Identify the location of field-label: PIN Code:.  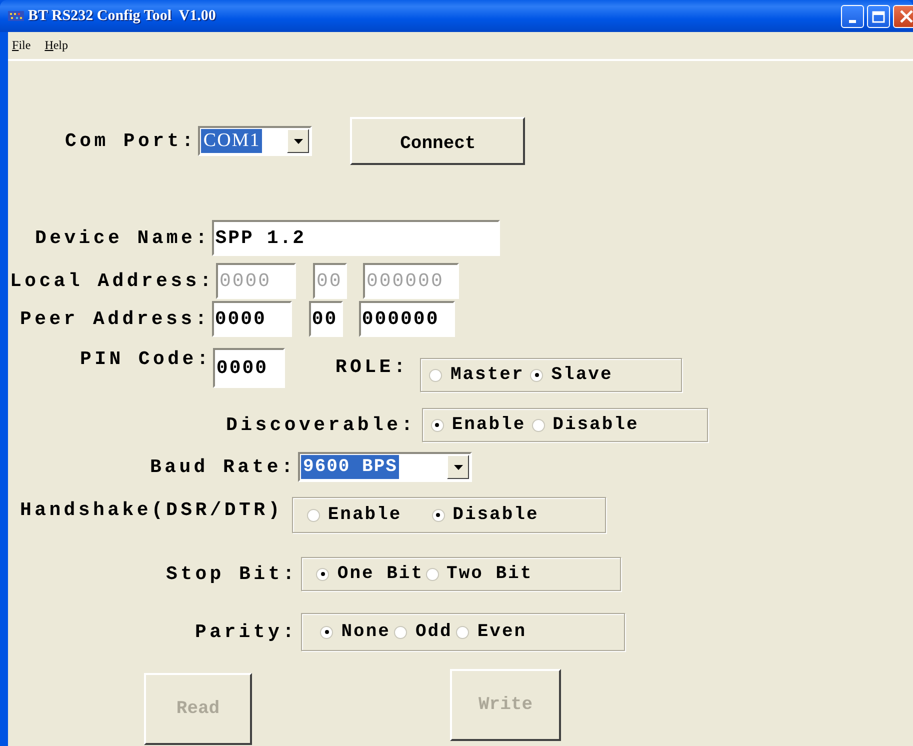
(146, 359).